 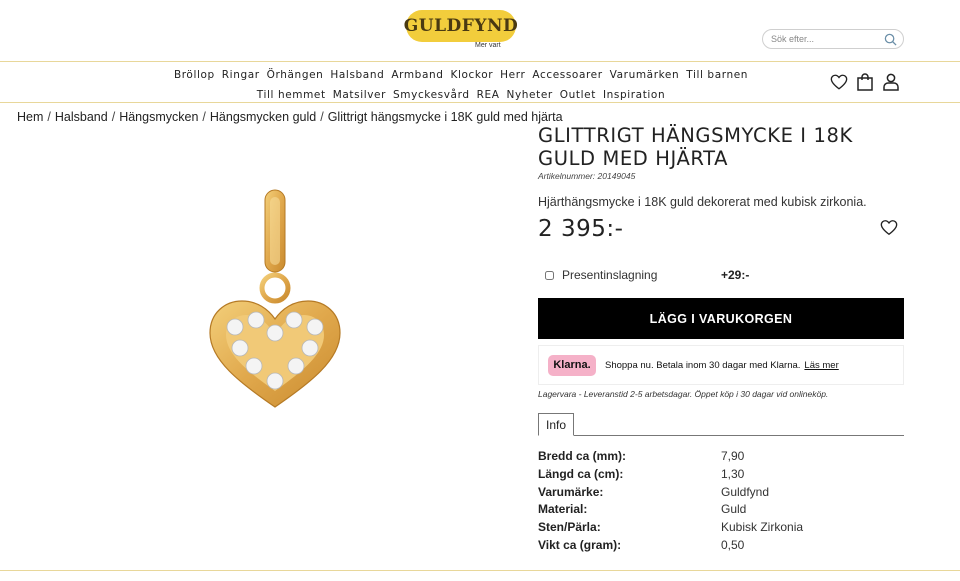 I want to click on spec-row: Material: Guld, so click(x=721, y=511).